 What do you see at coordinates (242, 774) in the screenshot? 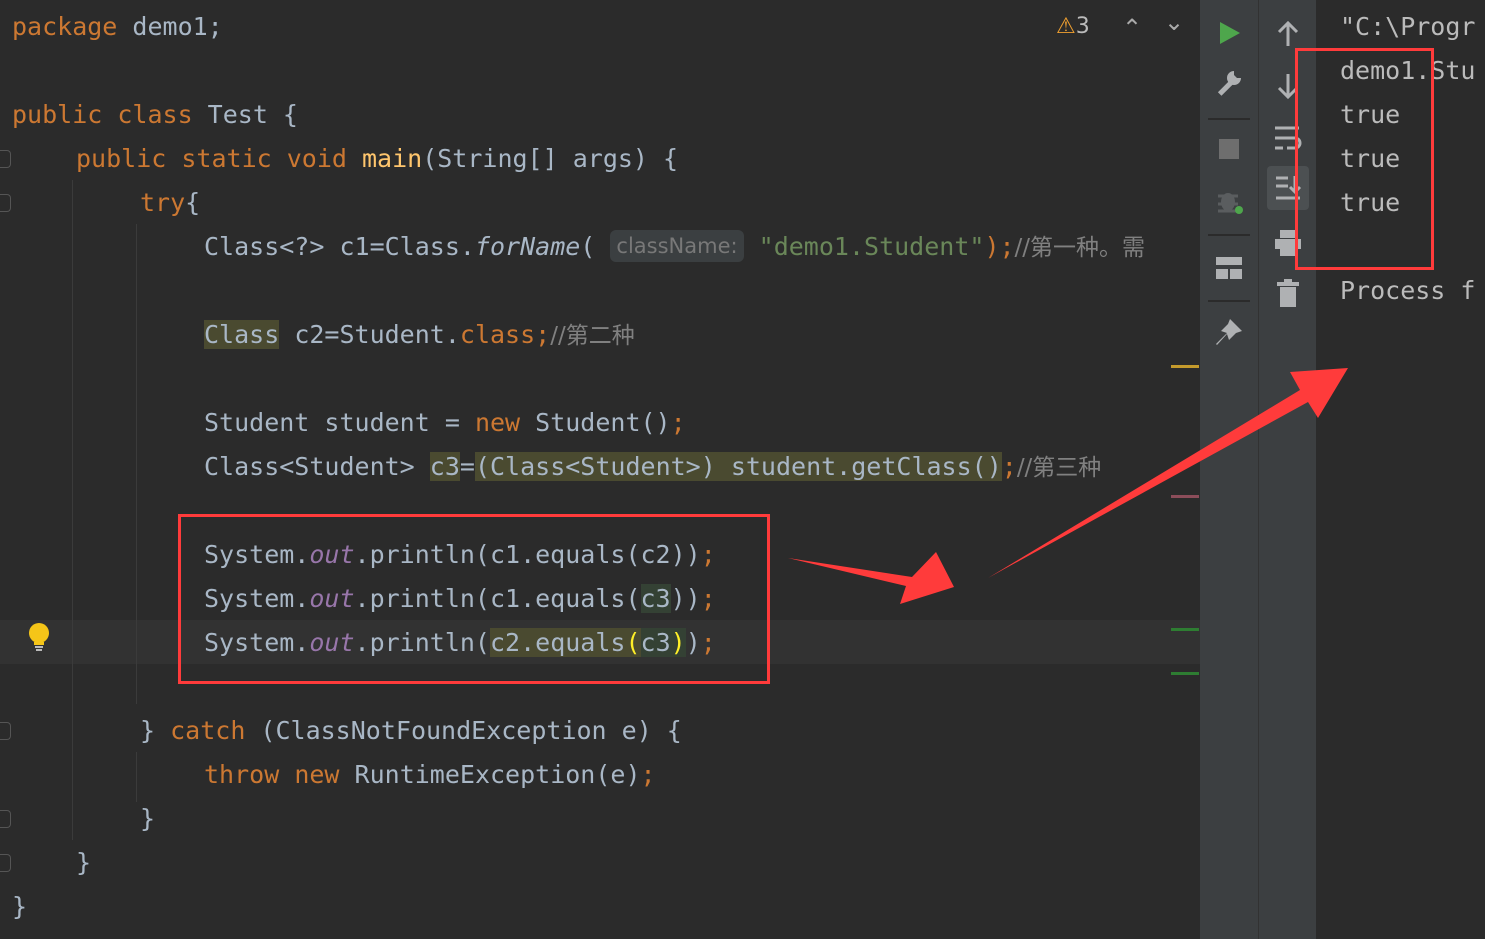
I see `keyword: throw` at bounding box center [242, 774].